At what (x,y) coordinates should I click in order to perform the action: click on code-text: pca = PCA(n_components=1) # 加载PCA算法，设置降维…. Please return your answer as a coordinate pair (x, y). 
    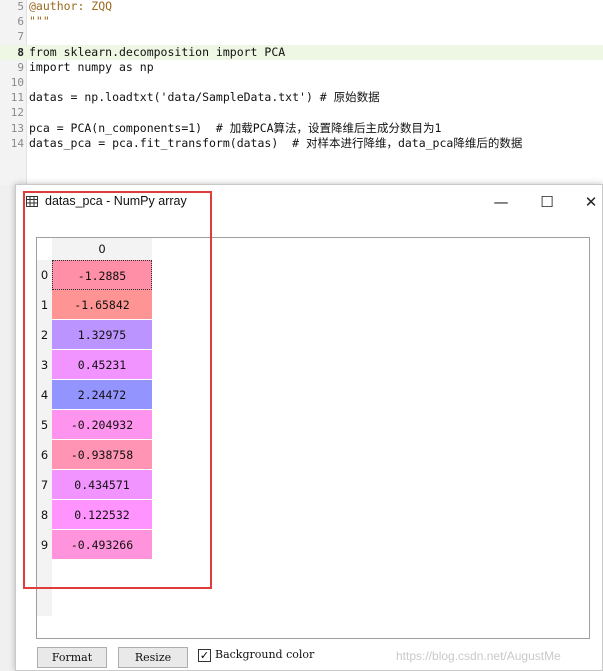
    Looking at the image, I should click on (235, 127).